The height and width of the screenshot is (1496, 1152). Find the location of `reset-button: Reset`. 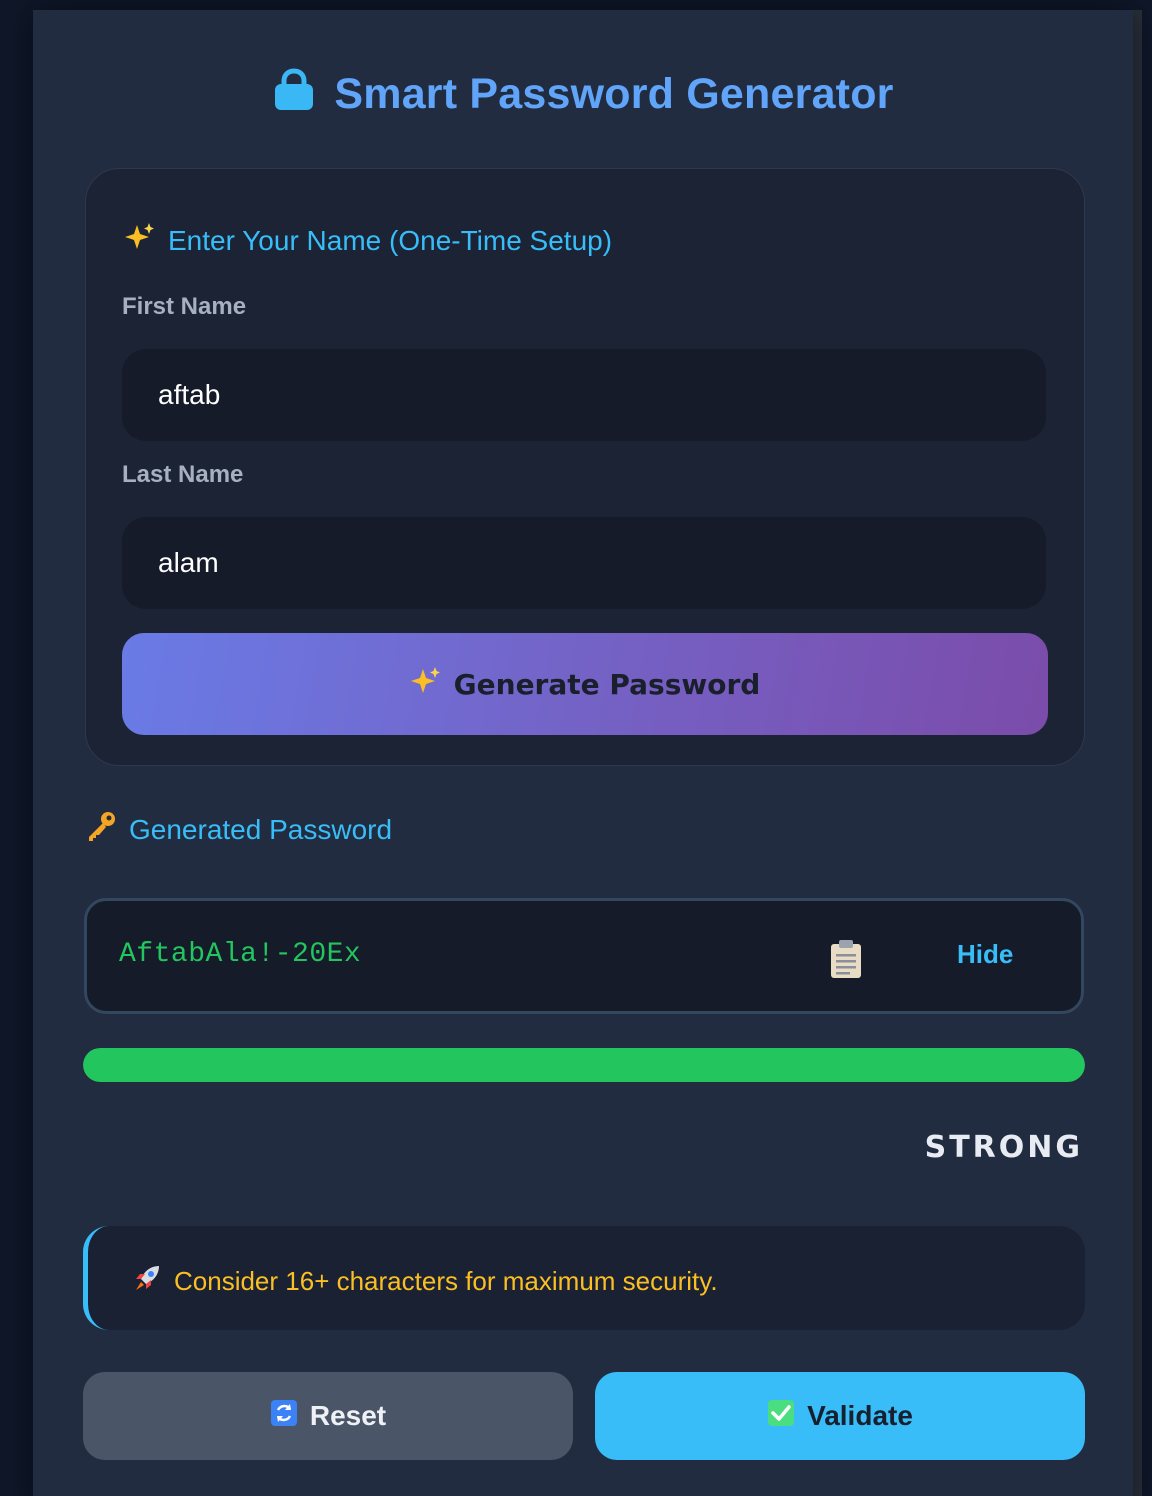

reset-button: Reset is located at coordinates (328, 1416).